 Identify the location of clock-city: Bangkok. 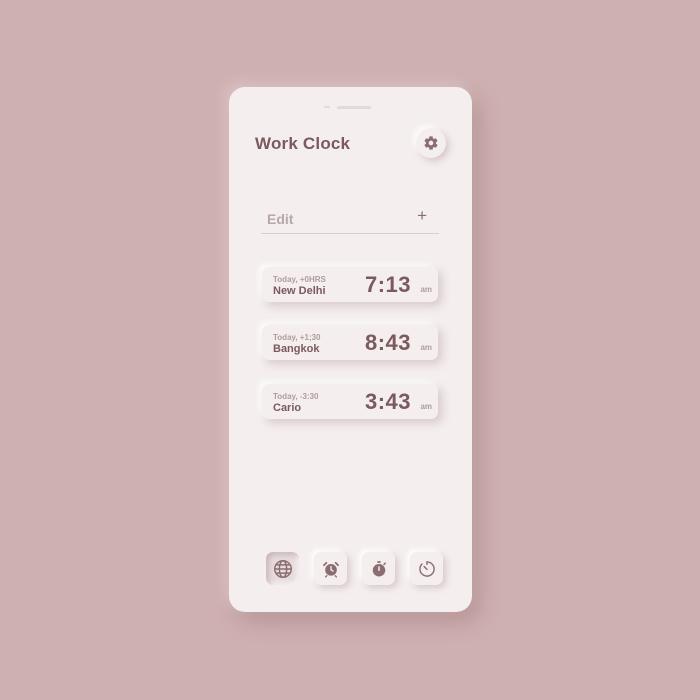
(296, 349).